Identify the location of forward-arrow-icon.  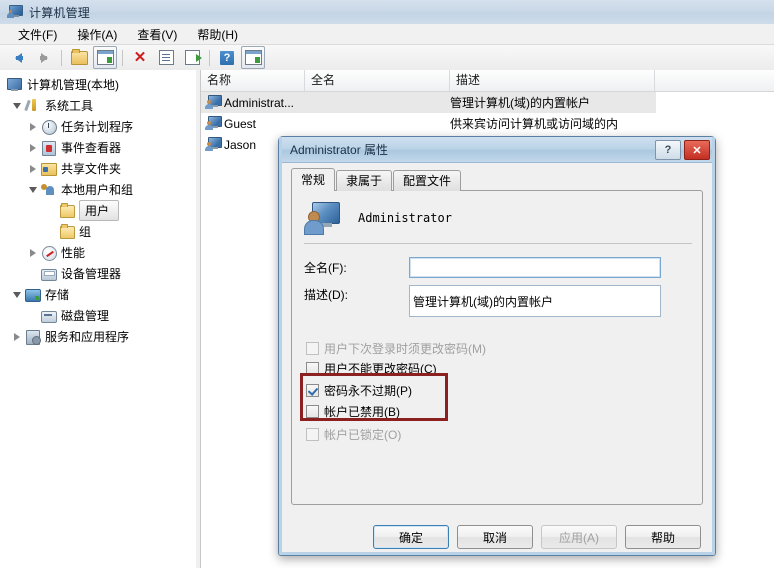
(44, 57).